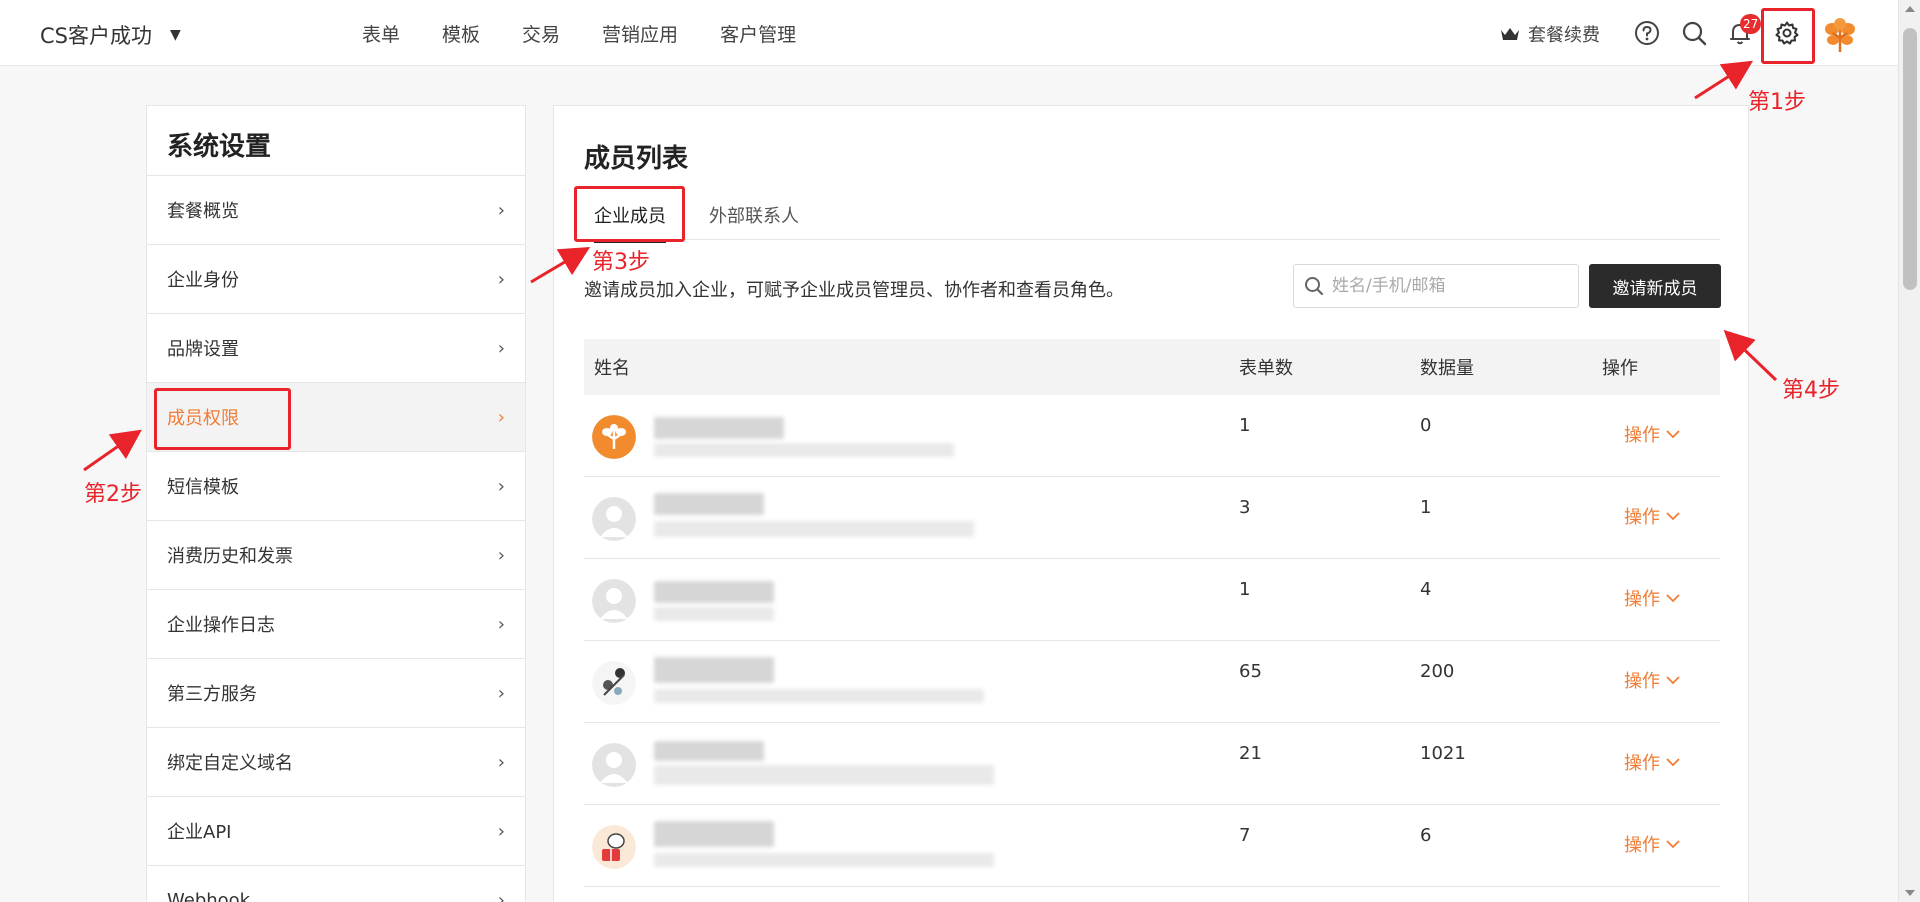  What do you see at coordinates (381, 33) in the screenshot?
I see `nav-forms: 表单` at bounding box center [381, 33].